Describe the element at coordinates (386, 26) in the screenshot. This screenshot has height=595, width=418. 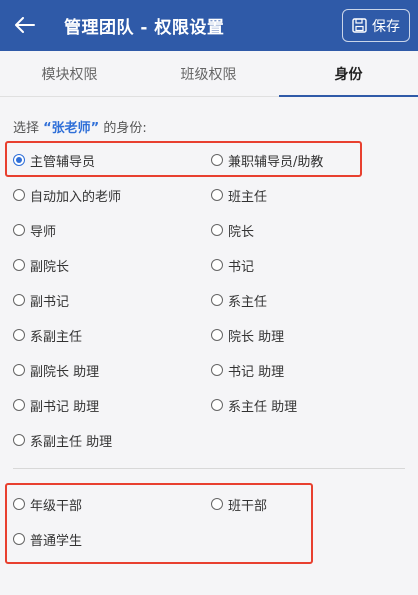
I see `save-label: 保存` at that location.